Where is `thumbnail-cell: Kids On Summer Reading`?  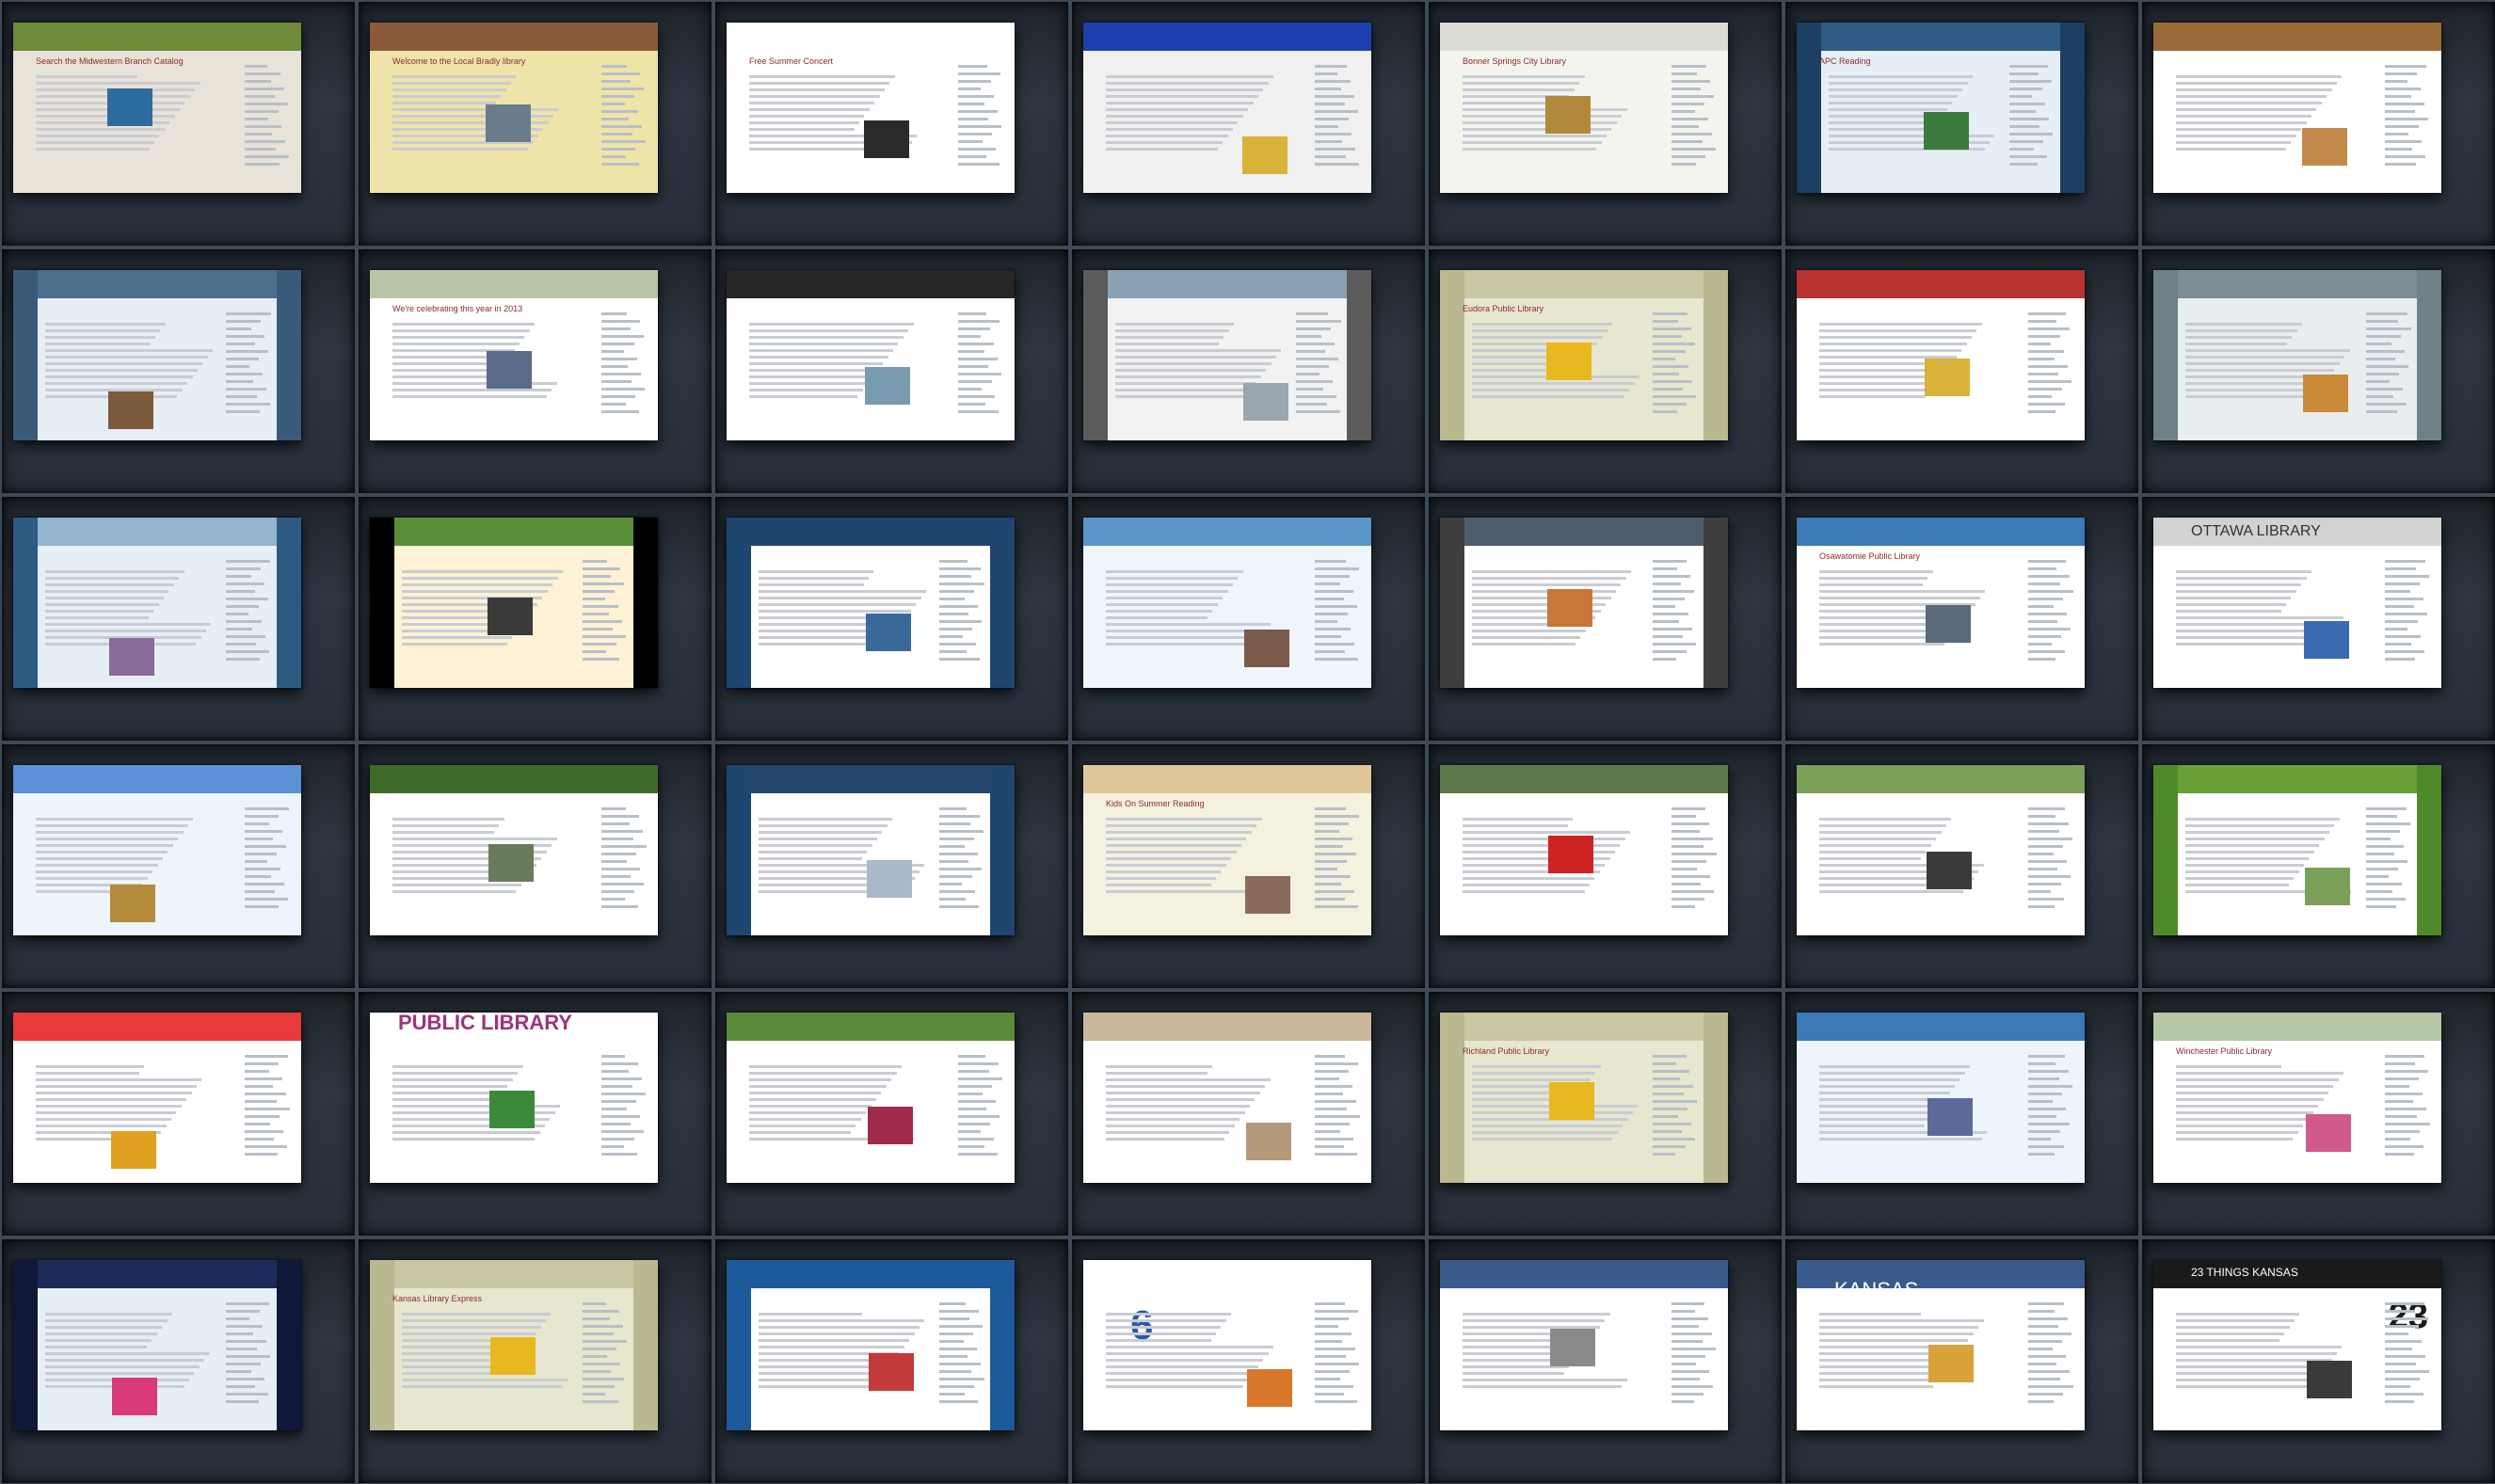 thumbnail-cell: Kids On Summer Reading is located at coordinates (1248, 866).